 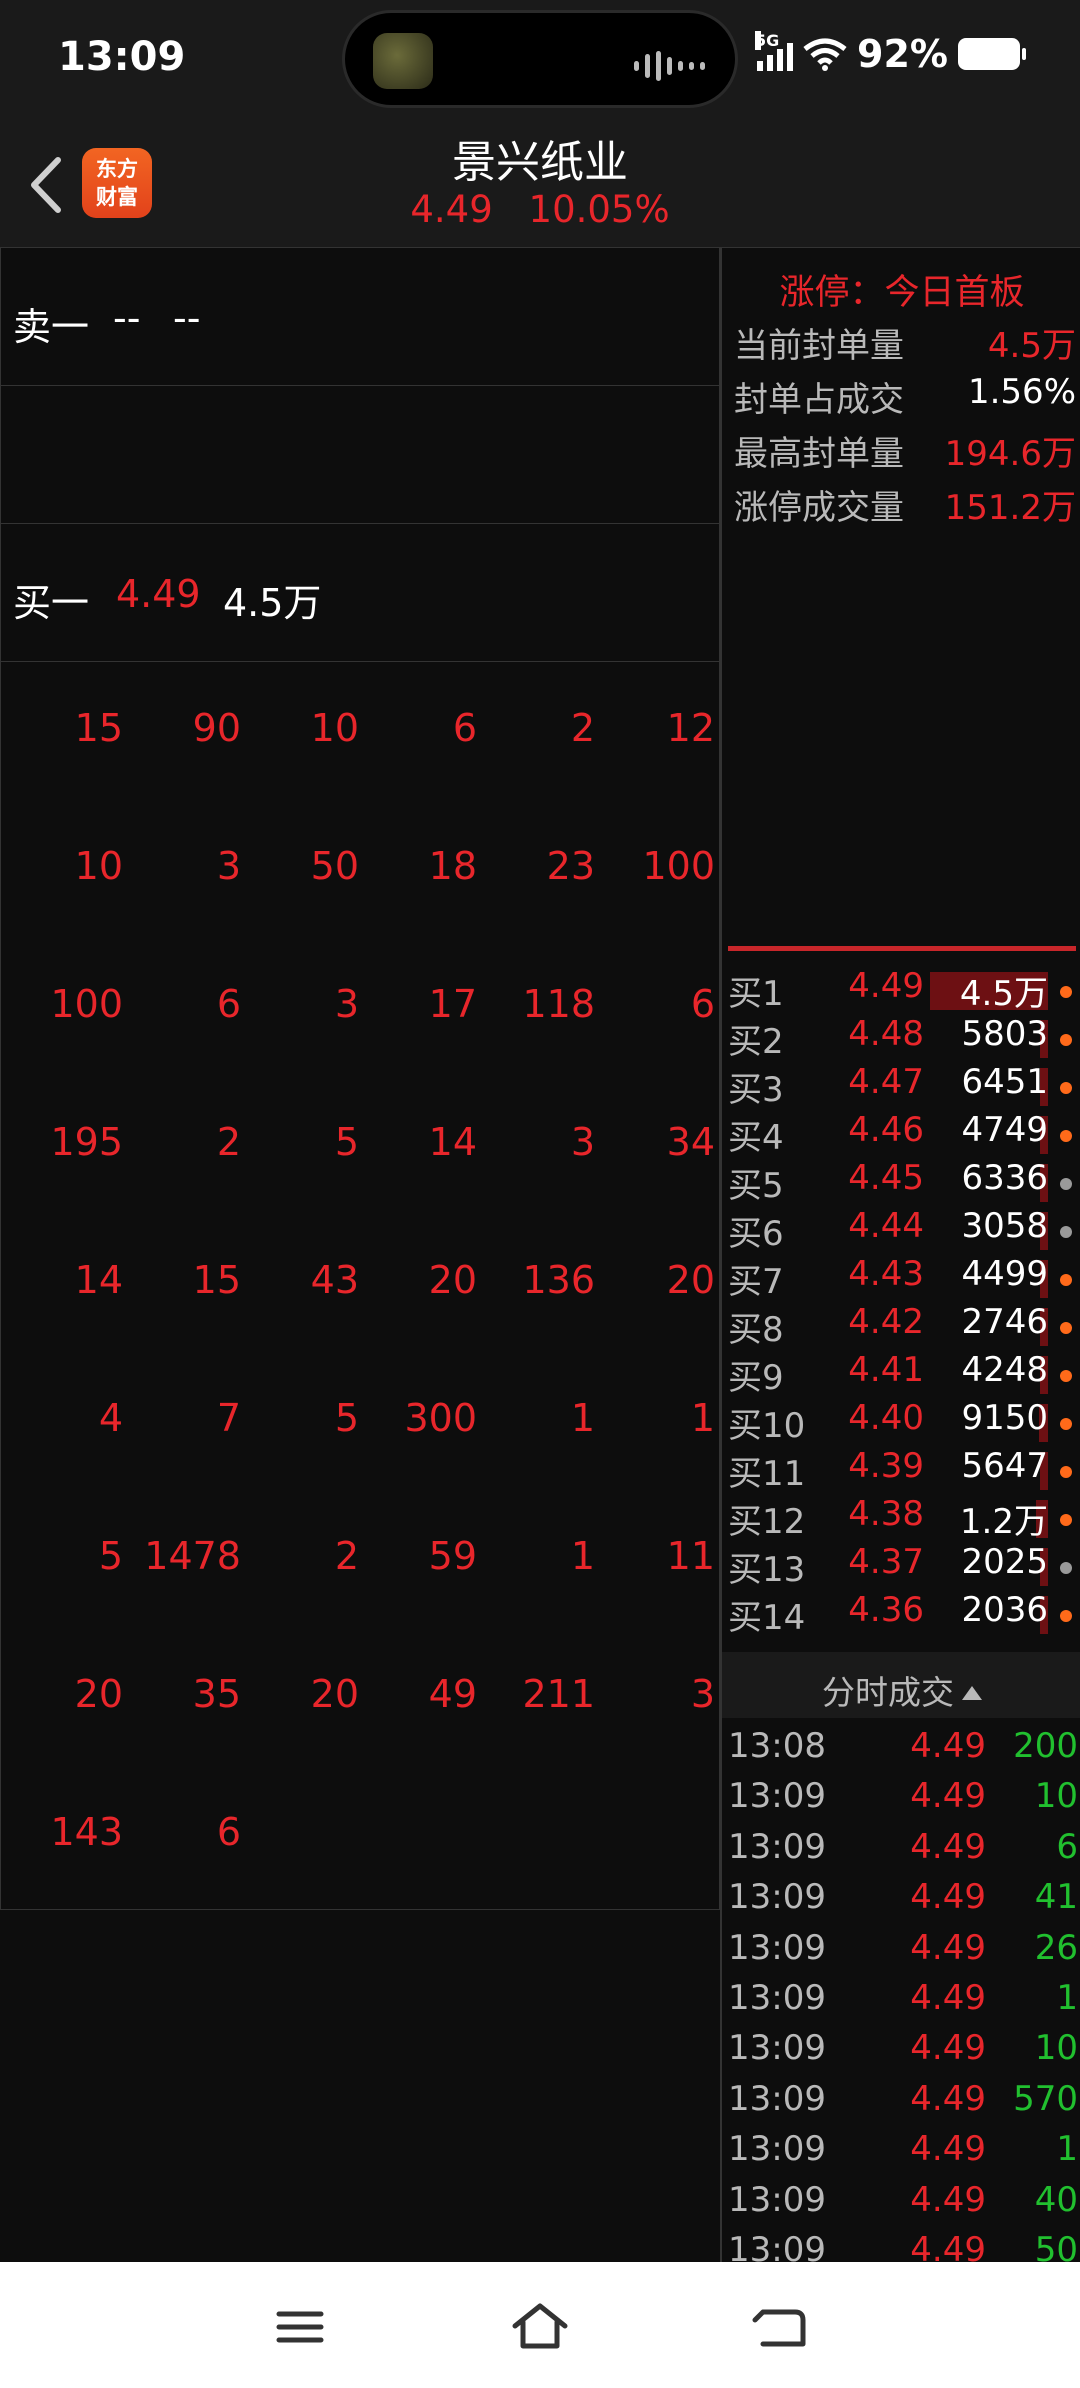 What do you see at coordinates (334, 866) in the screenshot?
I see `order-grid-cell: 50` at bounding box center [334, 866].